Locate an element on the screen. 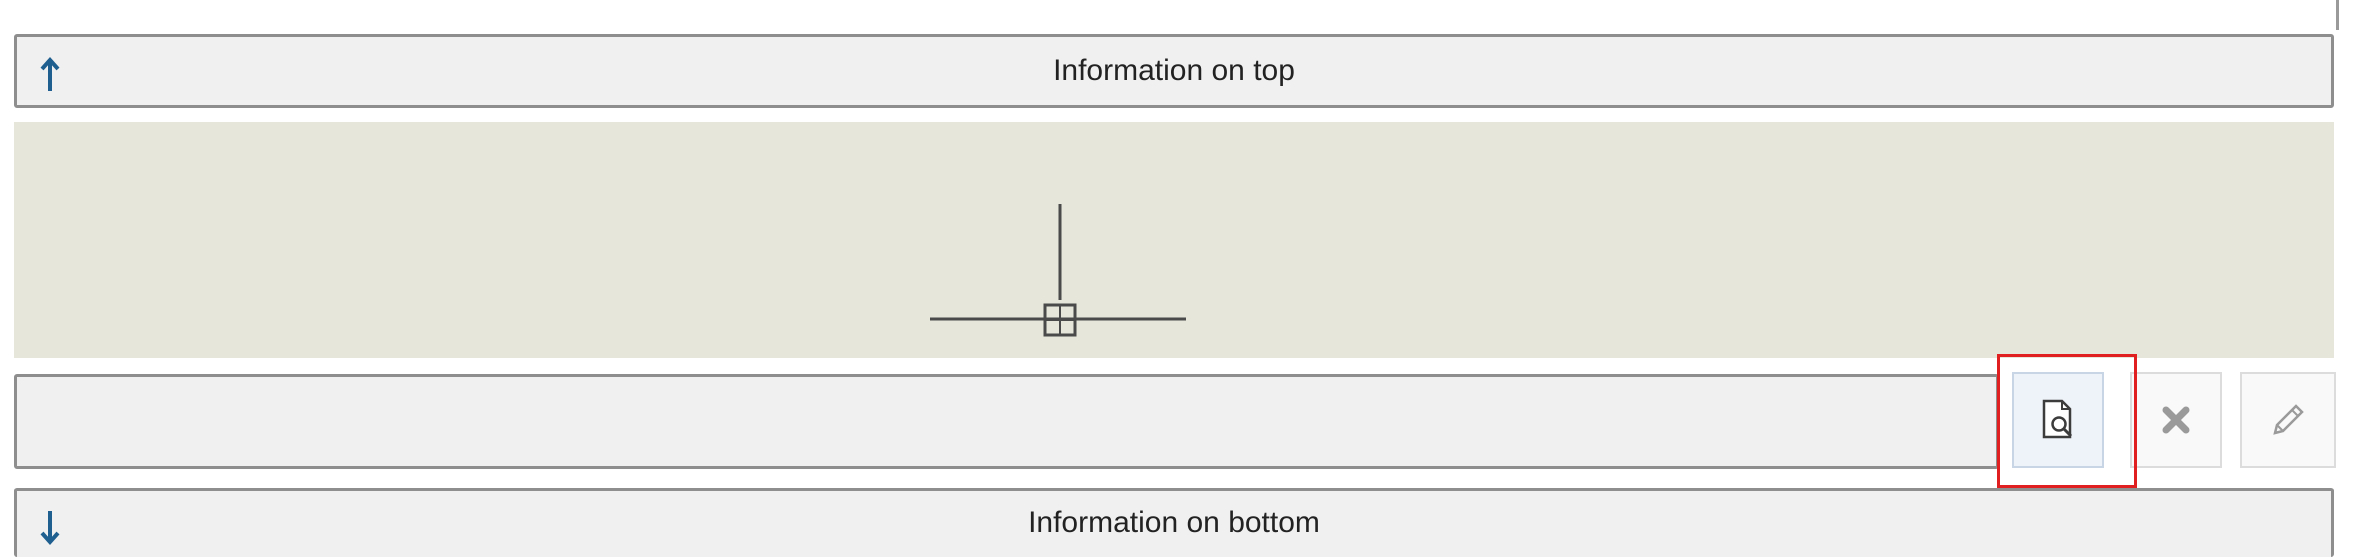  bottom-info-label: Information on bottom is located at coordinates (1174, 522).